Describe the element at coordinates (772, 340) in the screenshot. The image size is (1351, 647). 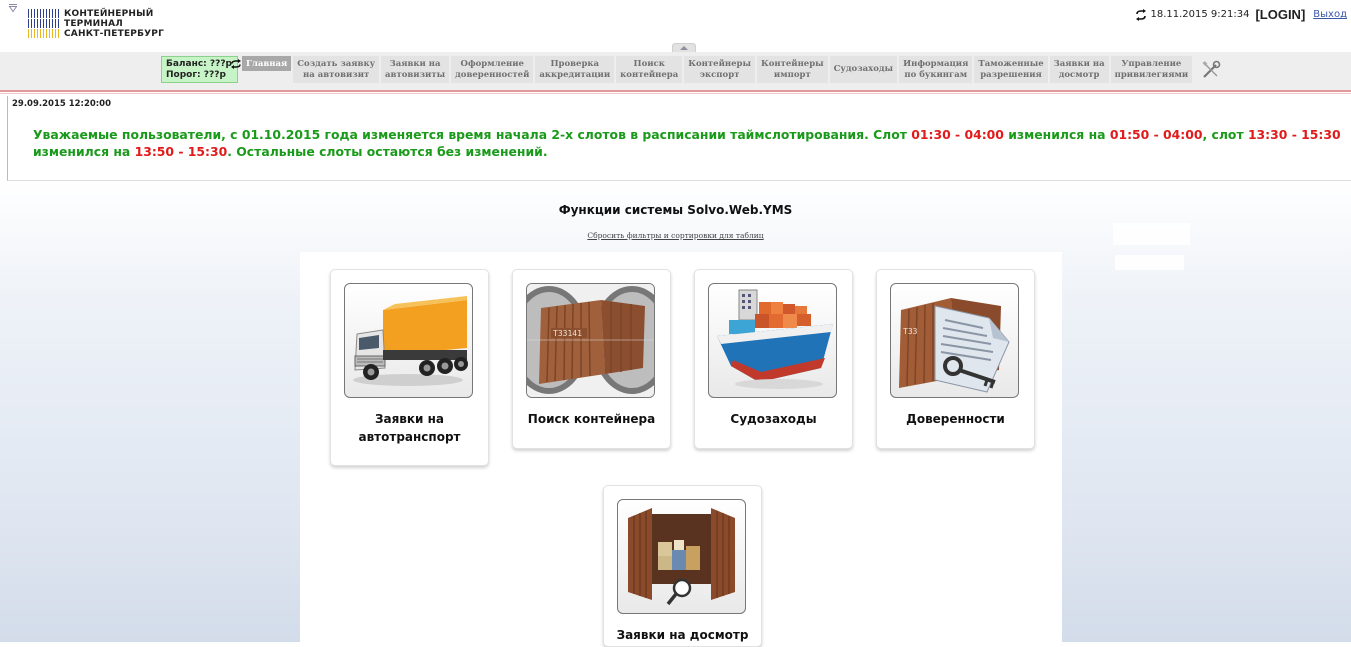
I see `ship-icon` at that location.